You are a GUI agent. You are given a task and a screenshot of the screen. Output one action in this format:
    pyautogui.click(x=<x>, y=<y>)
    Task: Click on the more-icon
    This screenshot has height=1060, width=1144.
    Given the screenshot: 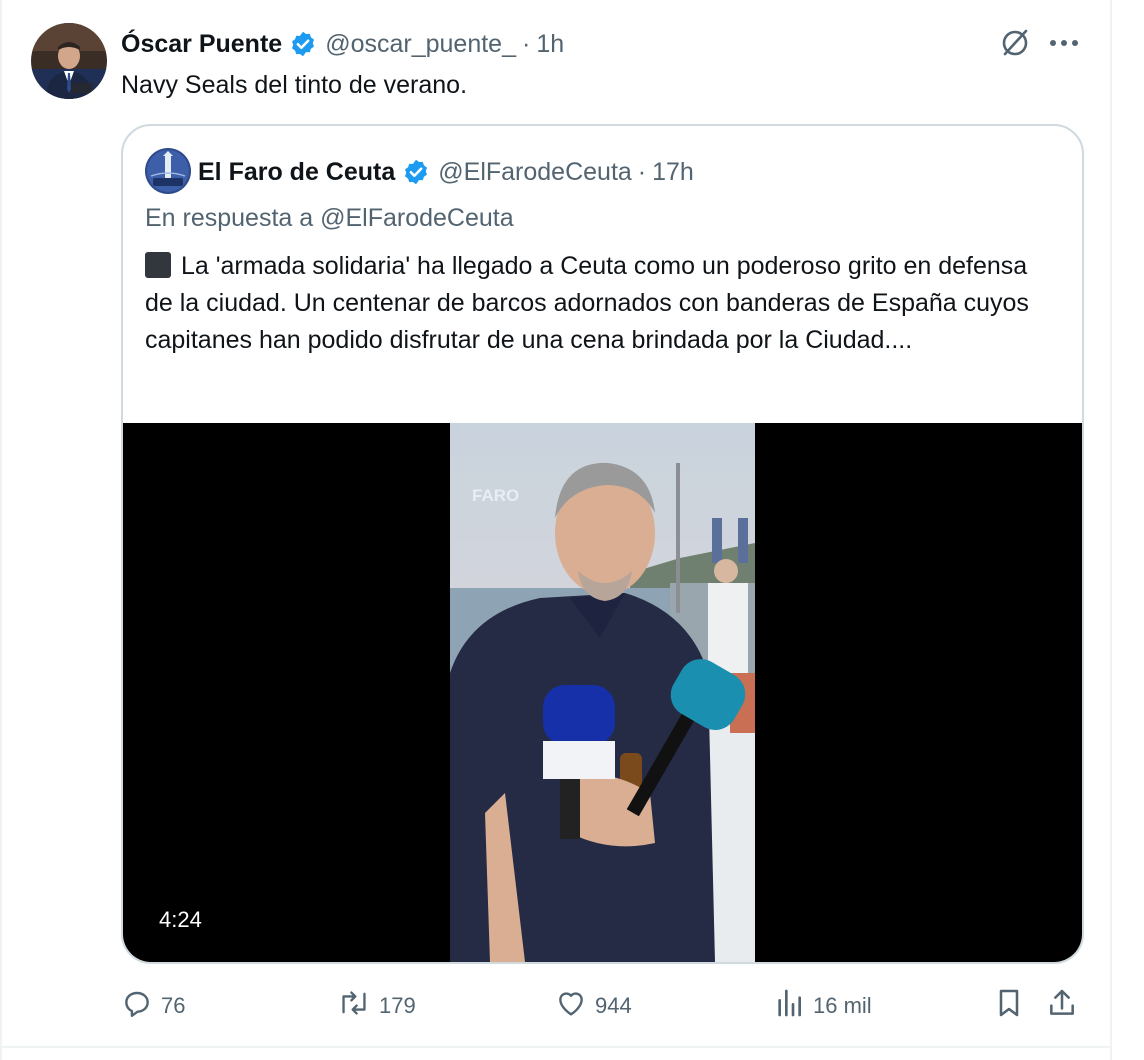 What is the action you would take?
    pyautogui.click(x=1064, y=43)
    